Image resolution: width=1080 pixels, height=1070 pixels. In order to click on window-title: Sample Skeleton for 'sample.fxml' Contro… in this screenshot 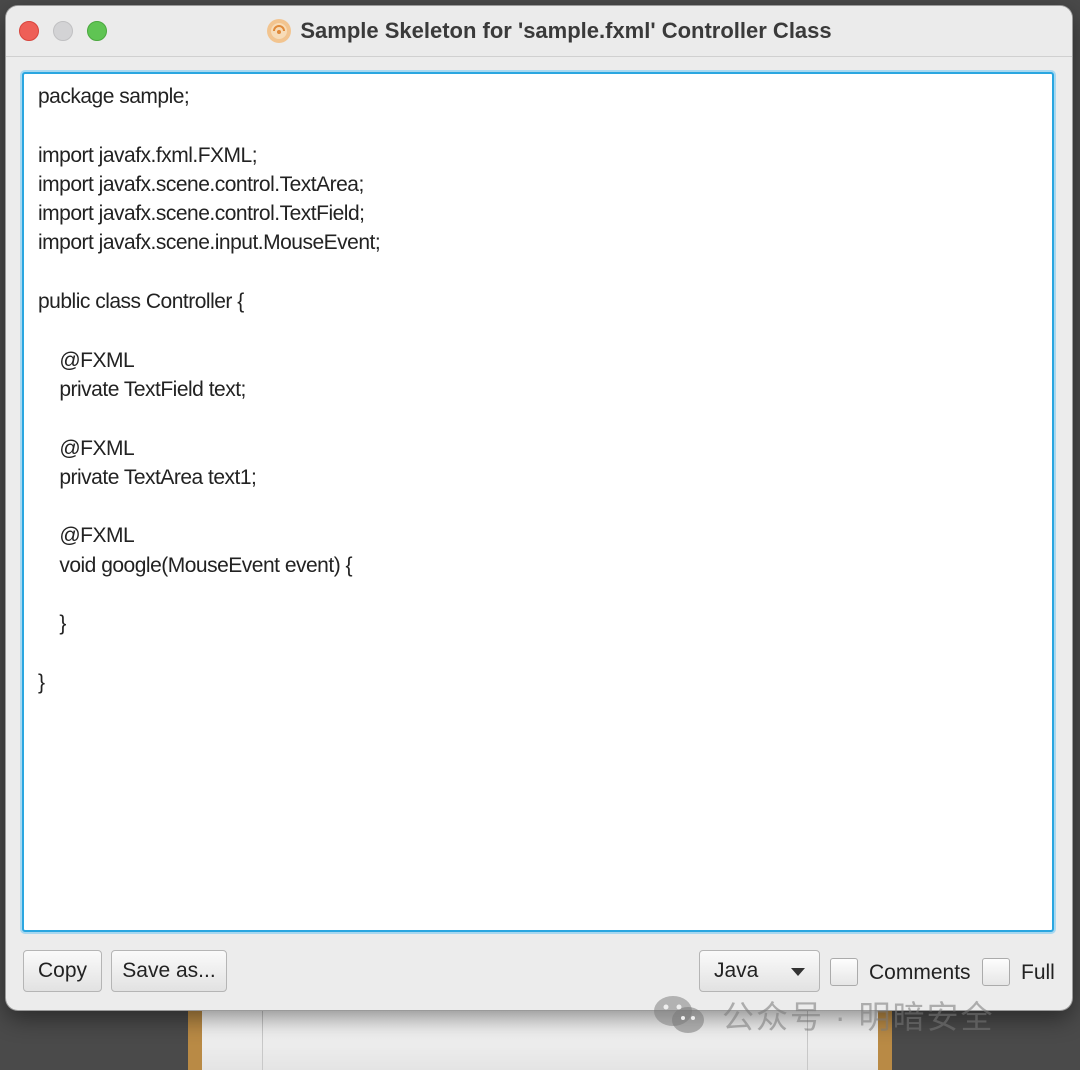, I will do `click(566, 30)`.